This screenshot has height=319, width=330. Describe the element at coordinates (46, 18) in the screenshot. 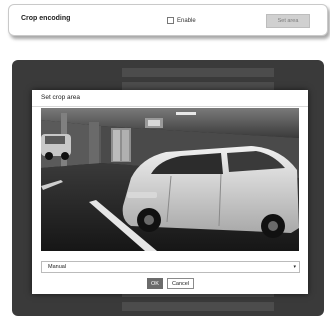

I see `crop-encoding-label: Crop encoding` at that location.